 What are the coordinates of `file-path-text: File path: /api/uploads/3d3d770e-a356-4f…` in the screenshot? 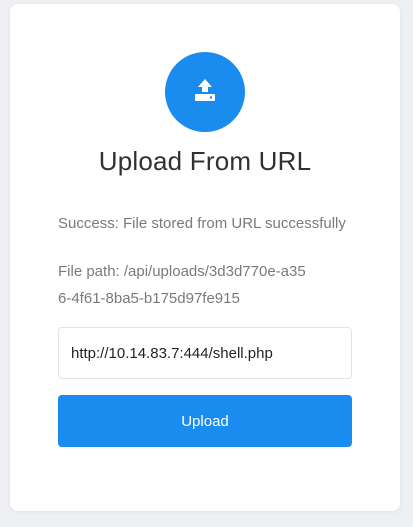 It's located at (182, 285).